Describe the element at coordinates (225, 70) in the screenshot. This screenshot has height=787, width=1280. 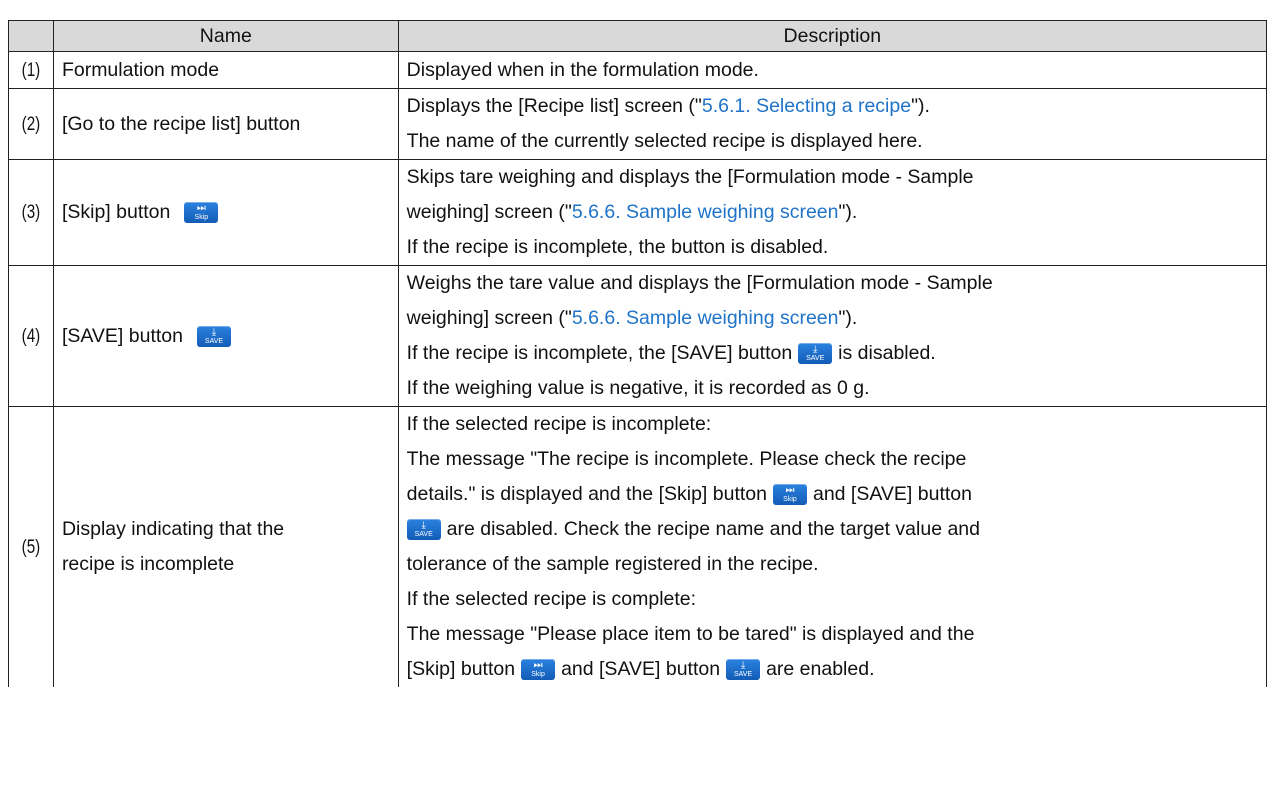
I see `row-name: Formulation mode` at that location.